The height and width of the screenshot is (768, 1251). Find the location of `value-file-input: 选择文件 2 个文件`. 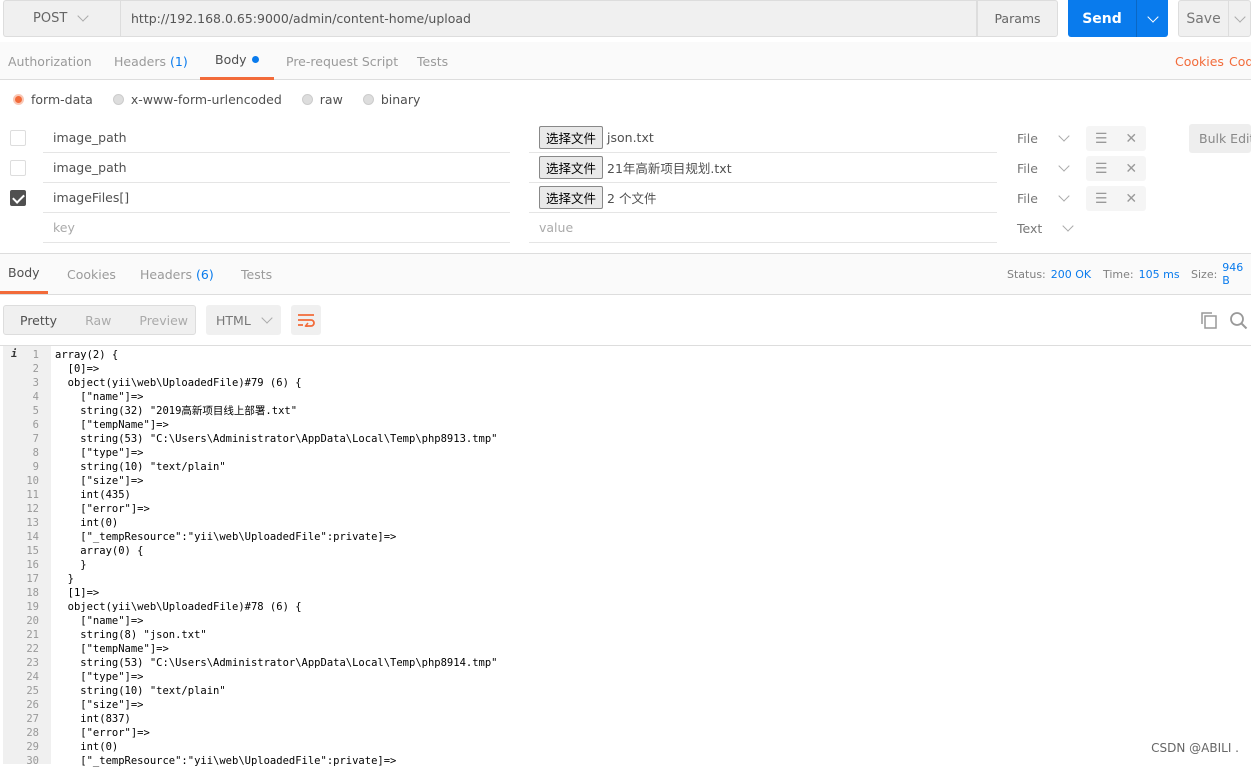

value-file-input: 选择文件 2 个文件 is located at coordinates (763, 198).